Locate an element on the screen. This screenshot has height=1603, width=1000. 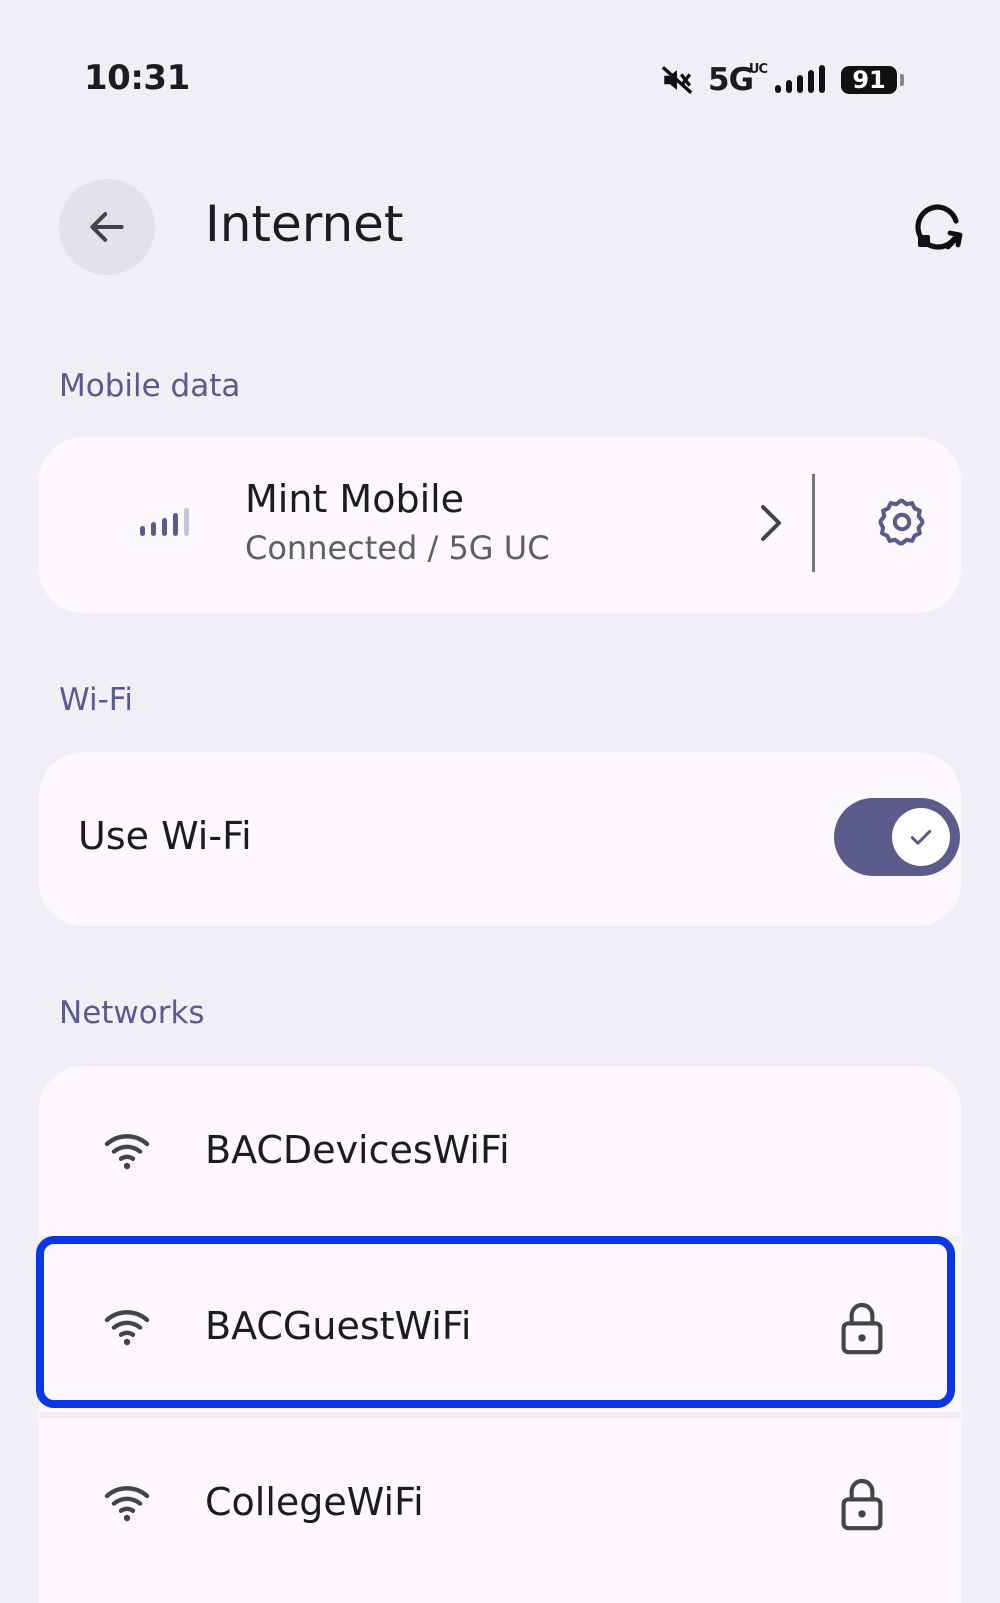
check-icon is located at coordinates (921, 837).